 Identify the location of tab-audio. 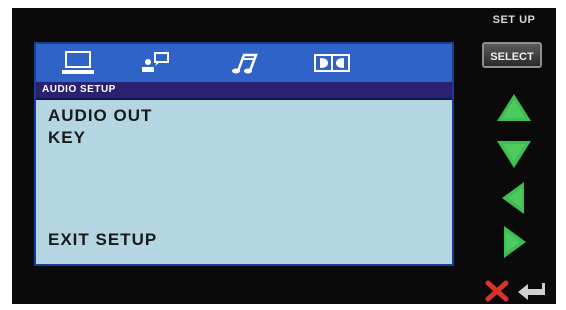
(246, 63).